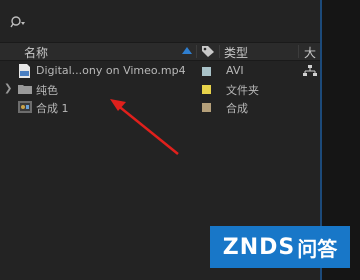 The width and height of the screenshot is (360, 280). I want to click on watermark-logo: ZNDS 问答, so click(280, 247).